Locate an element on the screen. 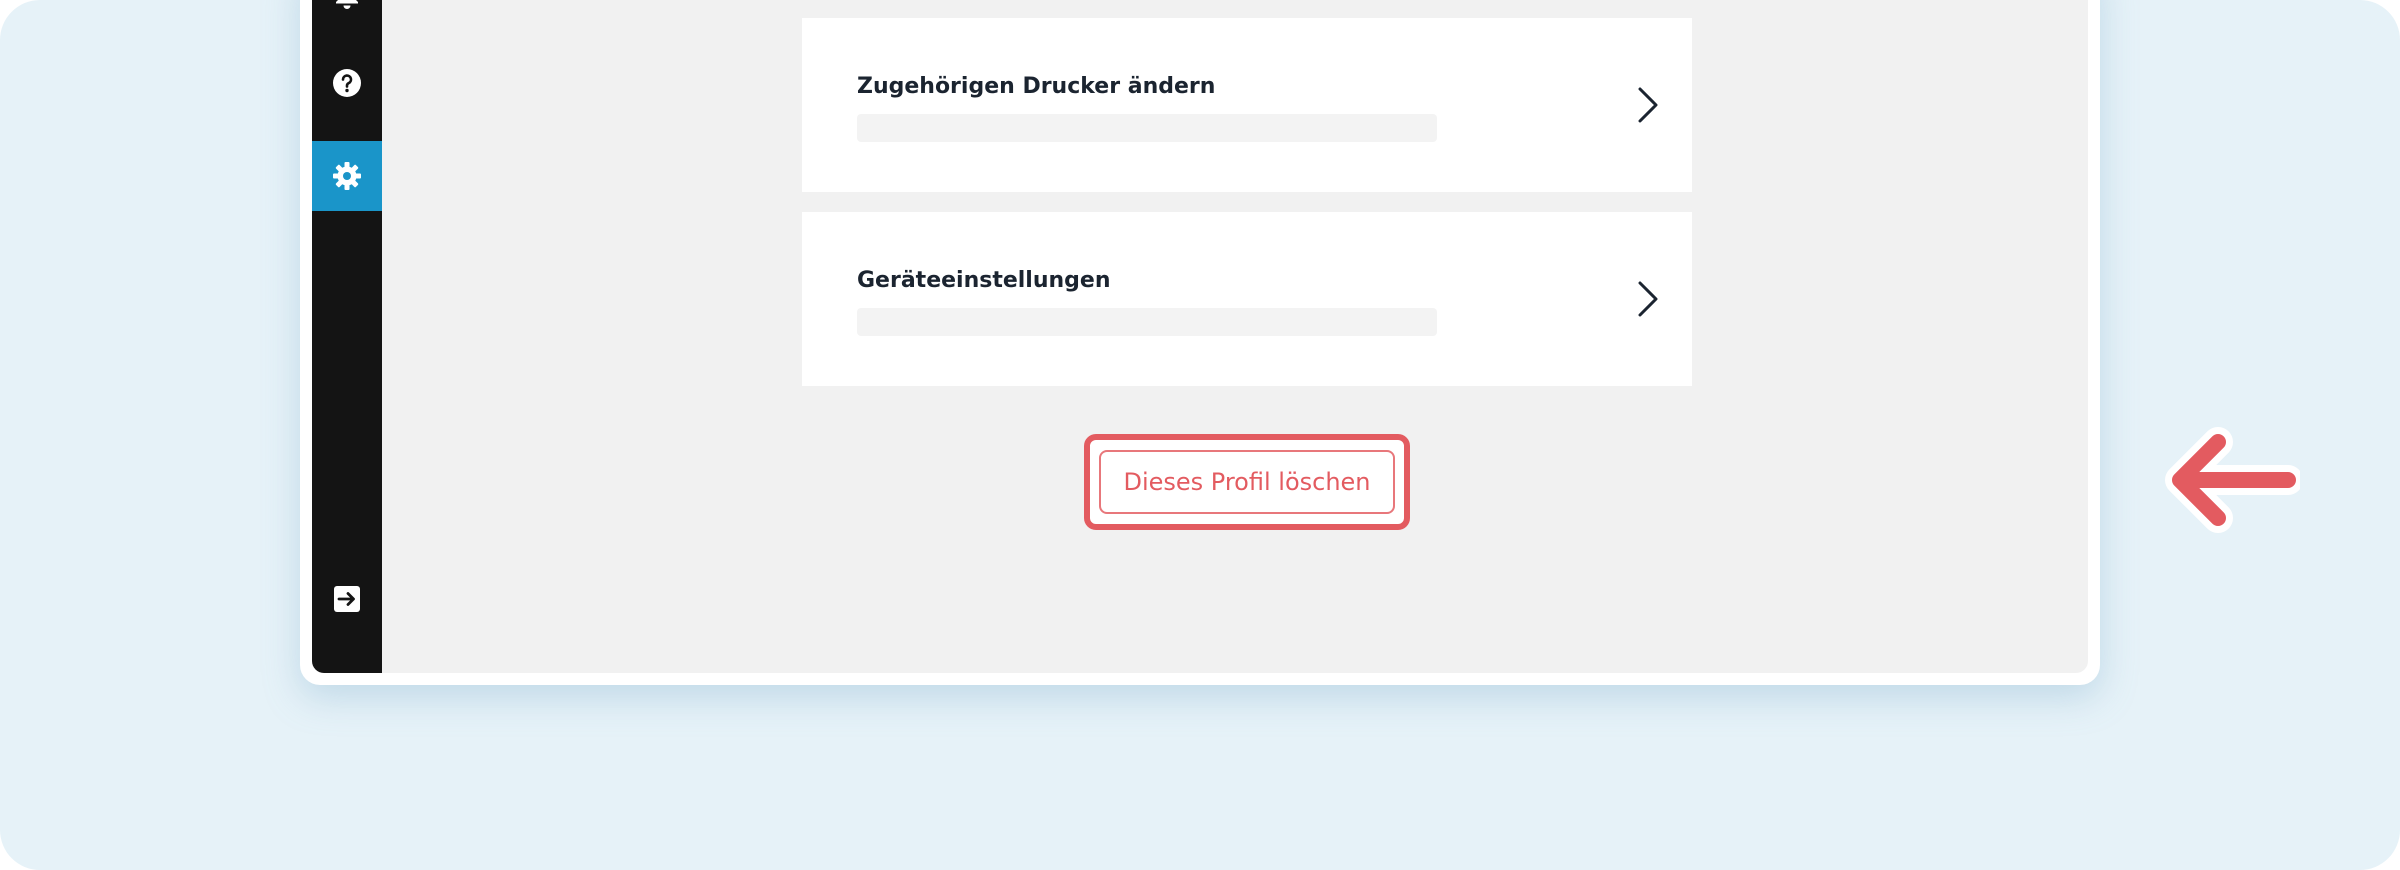  gear-icon is located at coordinates (347, 176).